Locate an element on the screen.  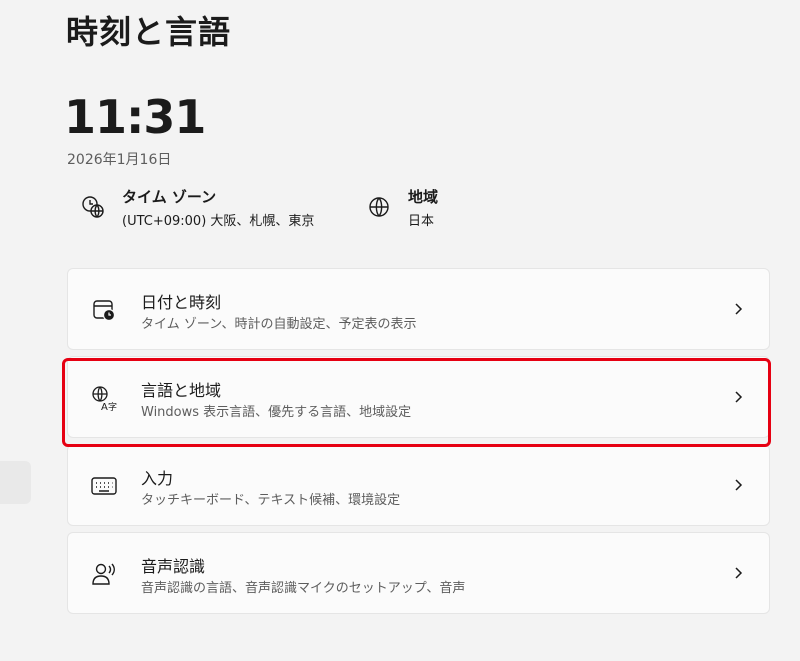
card-subtitle: 音声認識の言語、音声認識マイクのセットアップ、音声 is located at coordinates (303, 588).